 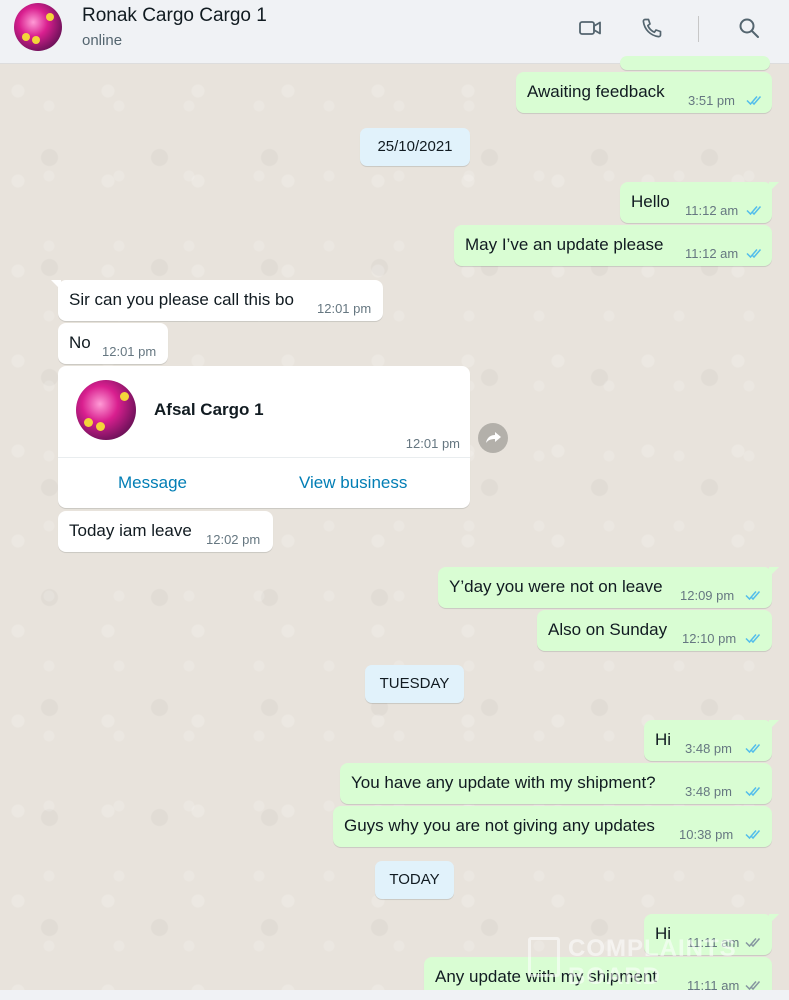 I want to click on message-text: Awaiting feedback, so click(x=596, y=91).